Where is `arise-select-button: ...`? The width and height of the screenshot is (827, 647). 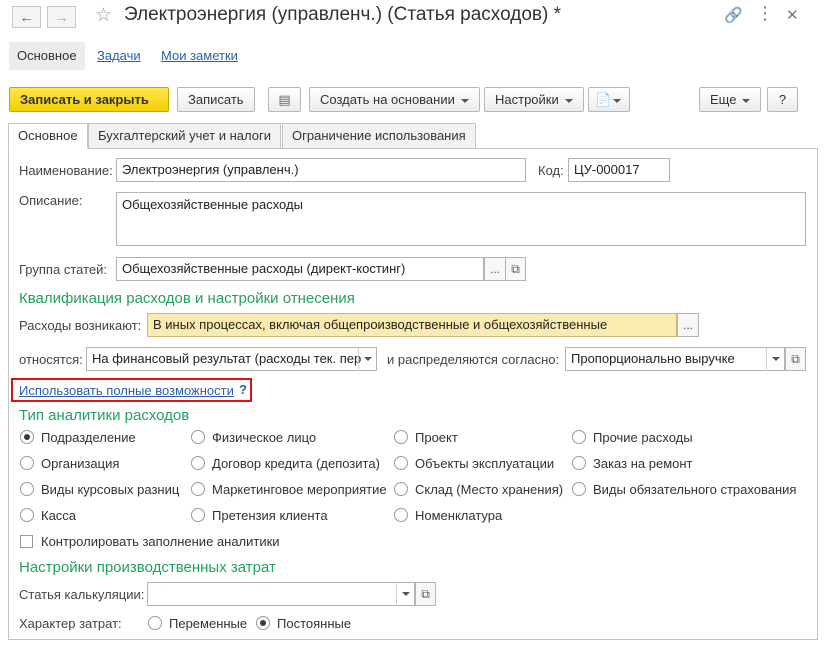
arise-select-button: ... is located at coordinates (688, 325).